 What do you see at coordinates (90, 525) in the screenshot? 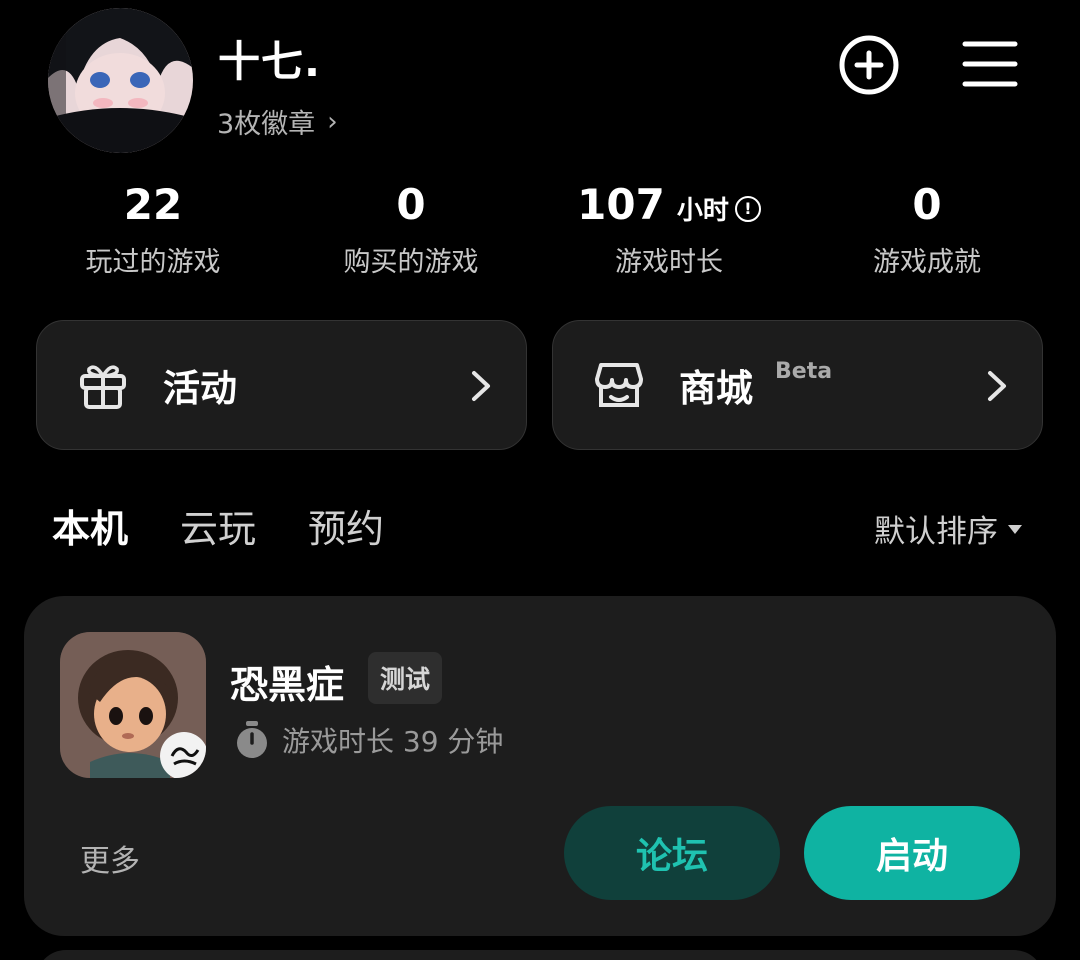
I see `tab-local: 本机` at bounding box center [90, 525].